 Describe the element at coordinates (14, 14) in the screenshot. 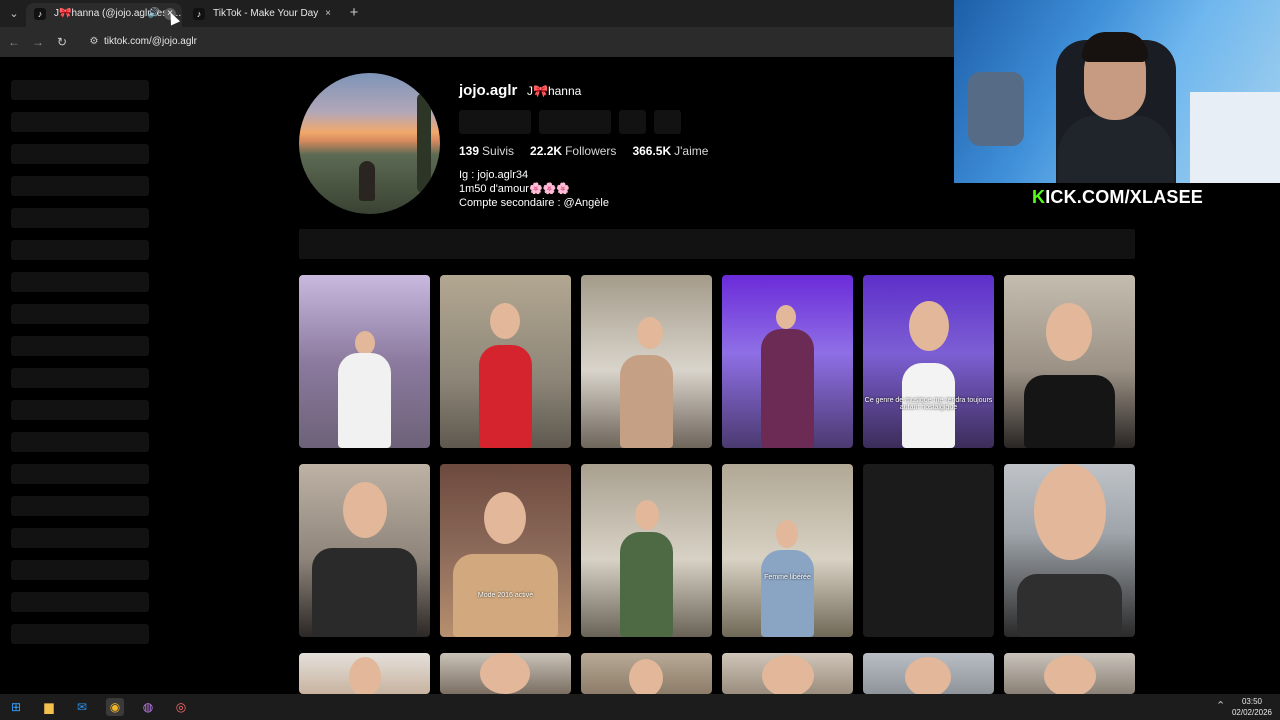

I see `tab-search-chevron-icon: ⌄` at that location.